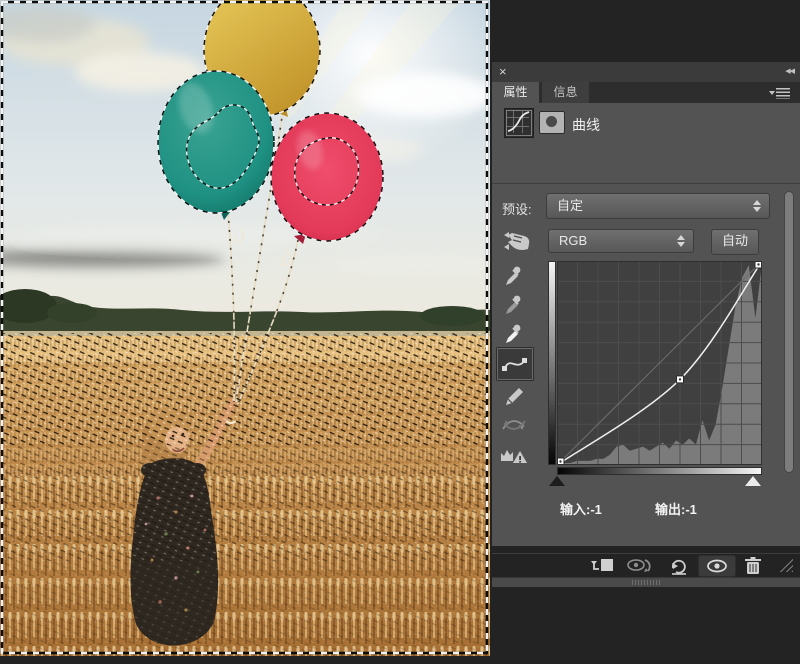 This screenshot has height=664, width=800. What do you see at coordinates (586, 125) in the screenshot?
I see `adjustment-title: 曲线` at bounding box center [586, 125].